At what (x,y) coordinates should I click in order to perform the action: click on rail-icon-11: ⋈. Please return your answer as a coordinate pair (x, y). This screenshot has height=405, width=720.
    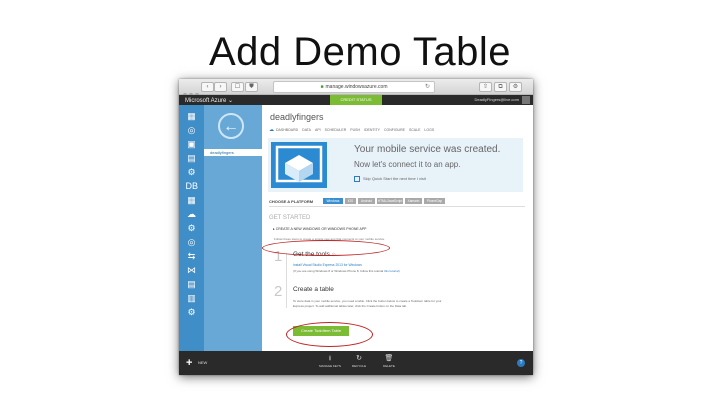
    Looking at the image, I should click on (192, 270).